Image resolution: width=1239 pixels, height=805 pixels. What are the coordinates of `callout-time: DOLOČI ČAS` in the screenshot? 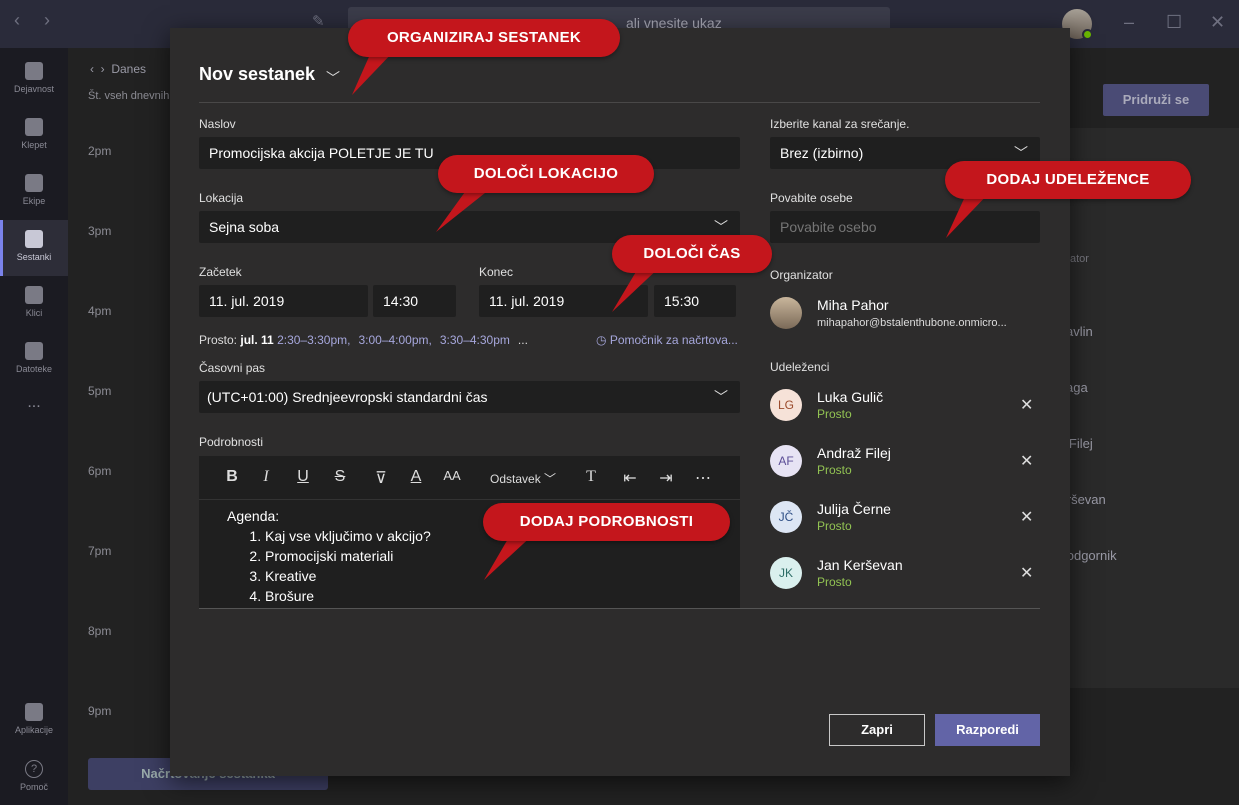 It's located at (692, 254).